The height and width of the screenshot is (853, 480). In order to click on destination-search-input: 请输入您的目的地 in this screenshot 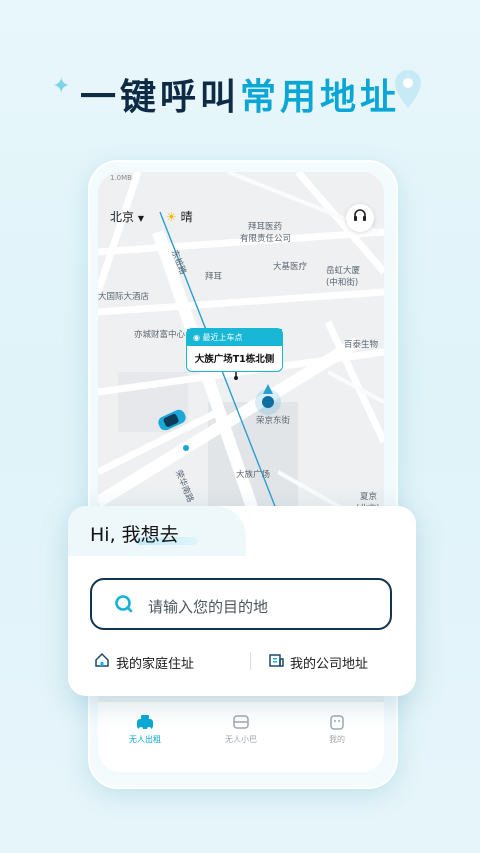, I will do `click(241, 604)`.